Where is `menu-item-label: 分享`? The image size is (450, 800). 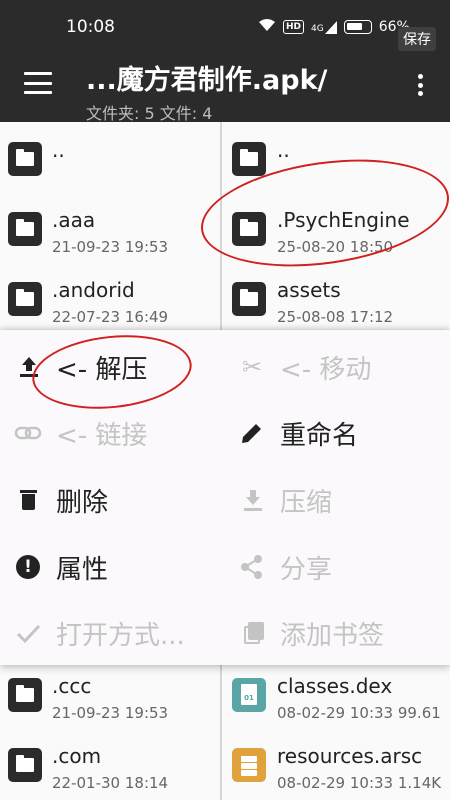 menu-item-label: 分享 is located at coordinates (306, 569).